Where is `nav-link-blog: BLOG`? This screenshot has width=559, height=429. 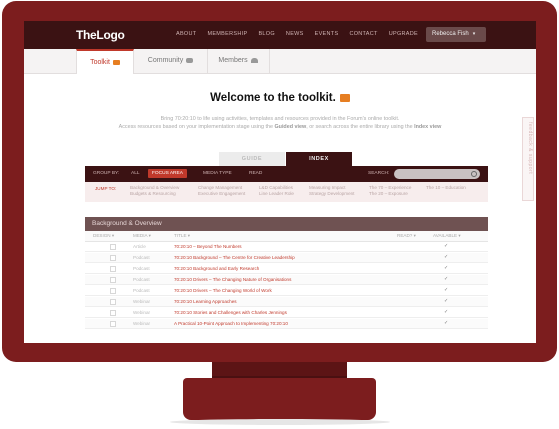
nav-link-blog: BLOG is located at coordinates (266, 34).